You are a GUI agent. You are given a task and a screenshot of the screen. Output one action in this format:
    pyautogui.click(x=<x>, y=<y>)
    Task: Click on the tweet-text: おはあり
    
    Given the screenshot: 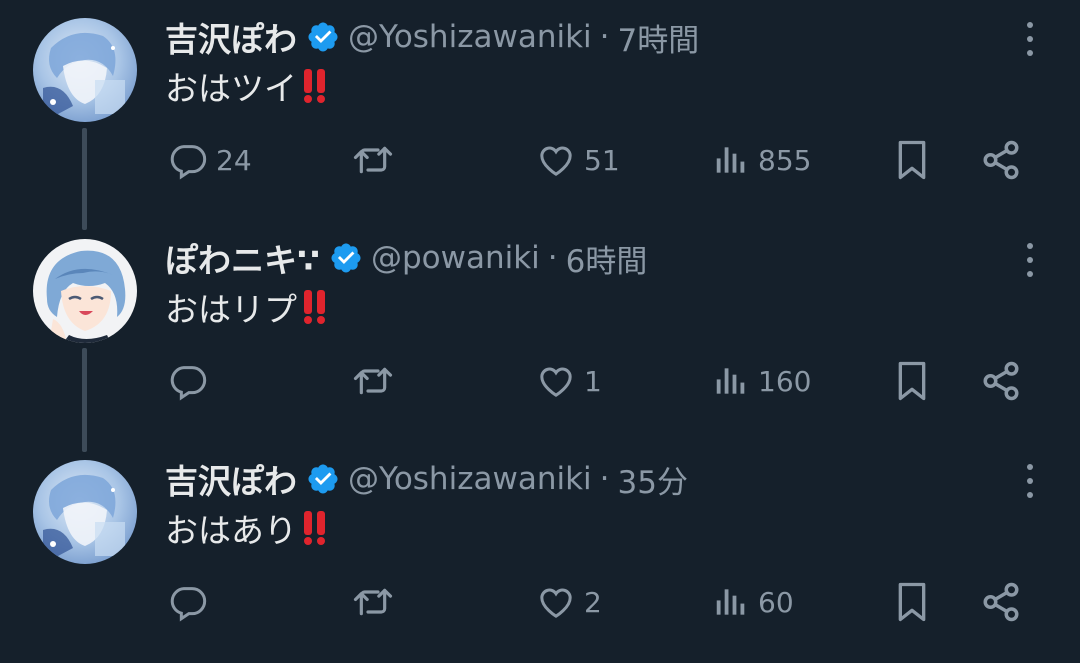 What is the action you would take?
    pyautogui.click(x=247, y=528)
    